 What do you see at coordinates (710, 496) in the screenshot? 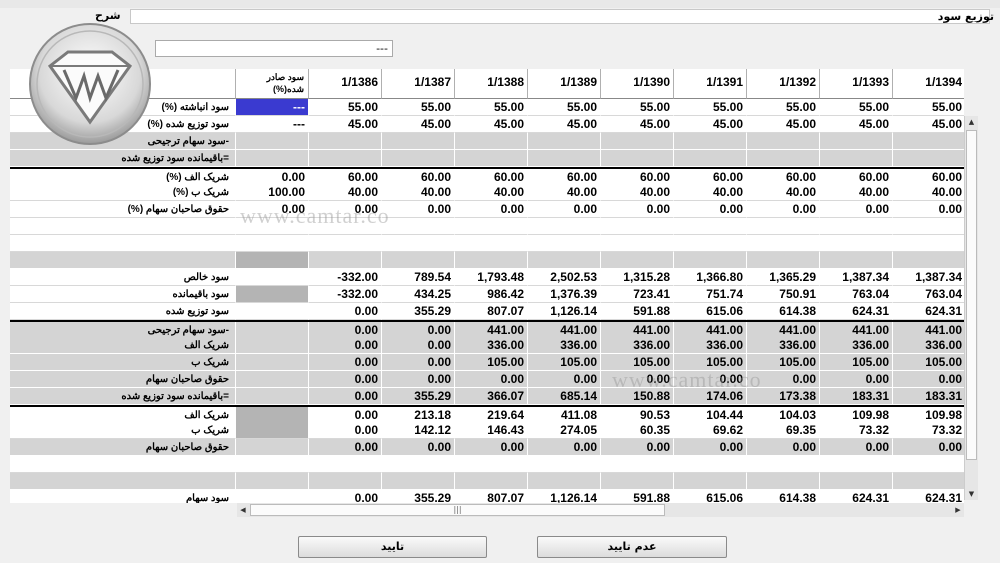
I see `table-cell: 615.06` at bounding box center [710, 496].